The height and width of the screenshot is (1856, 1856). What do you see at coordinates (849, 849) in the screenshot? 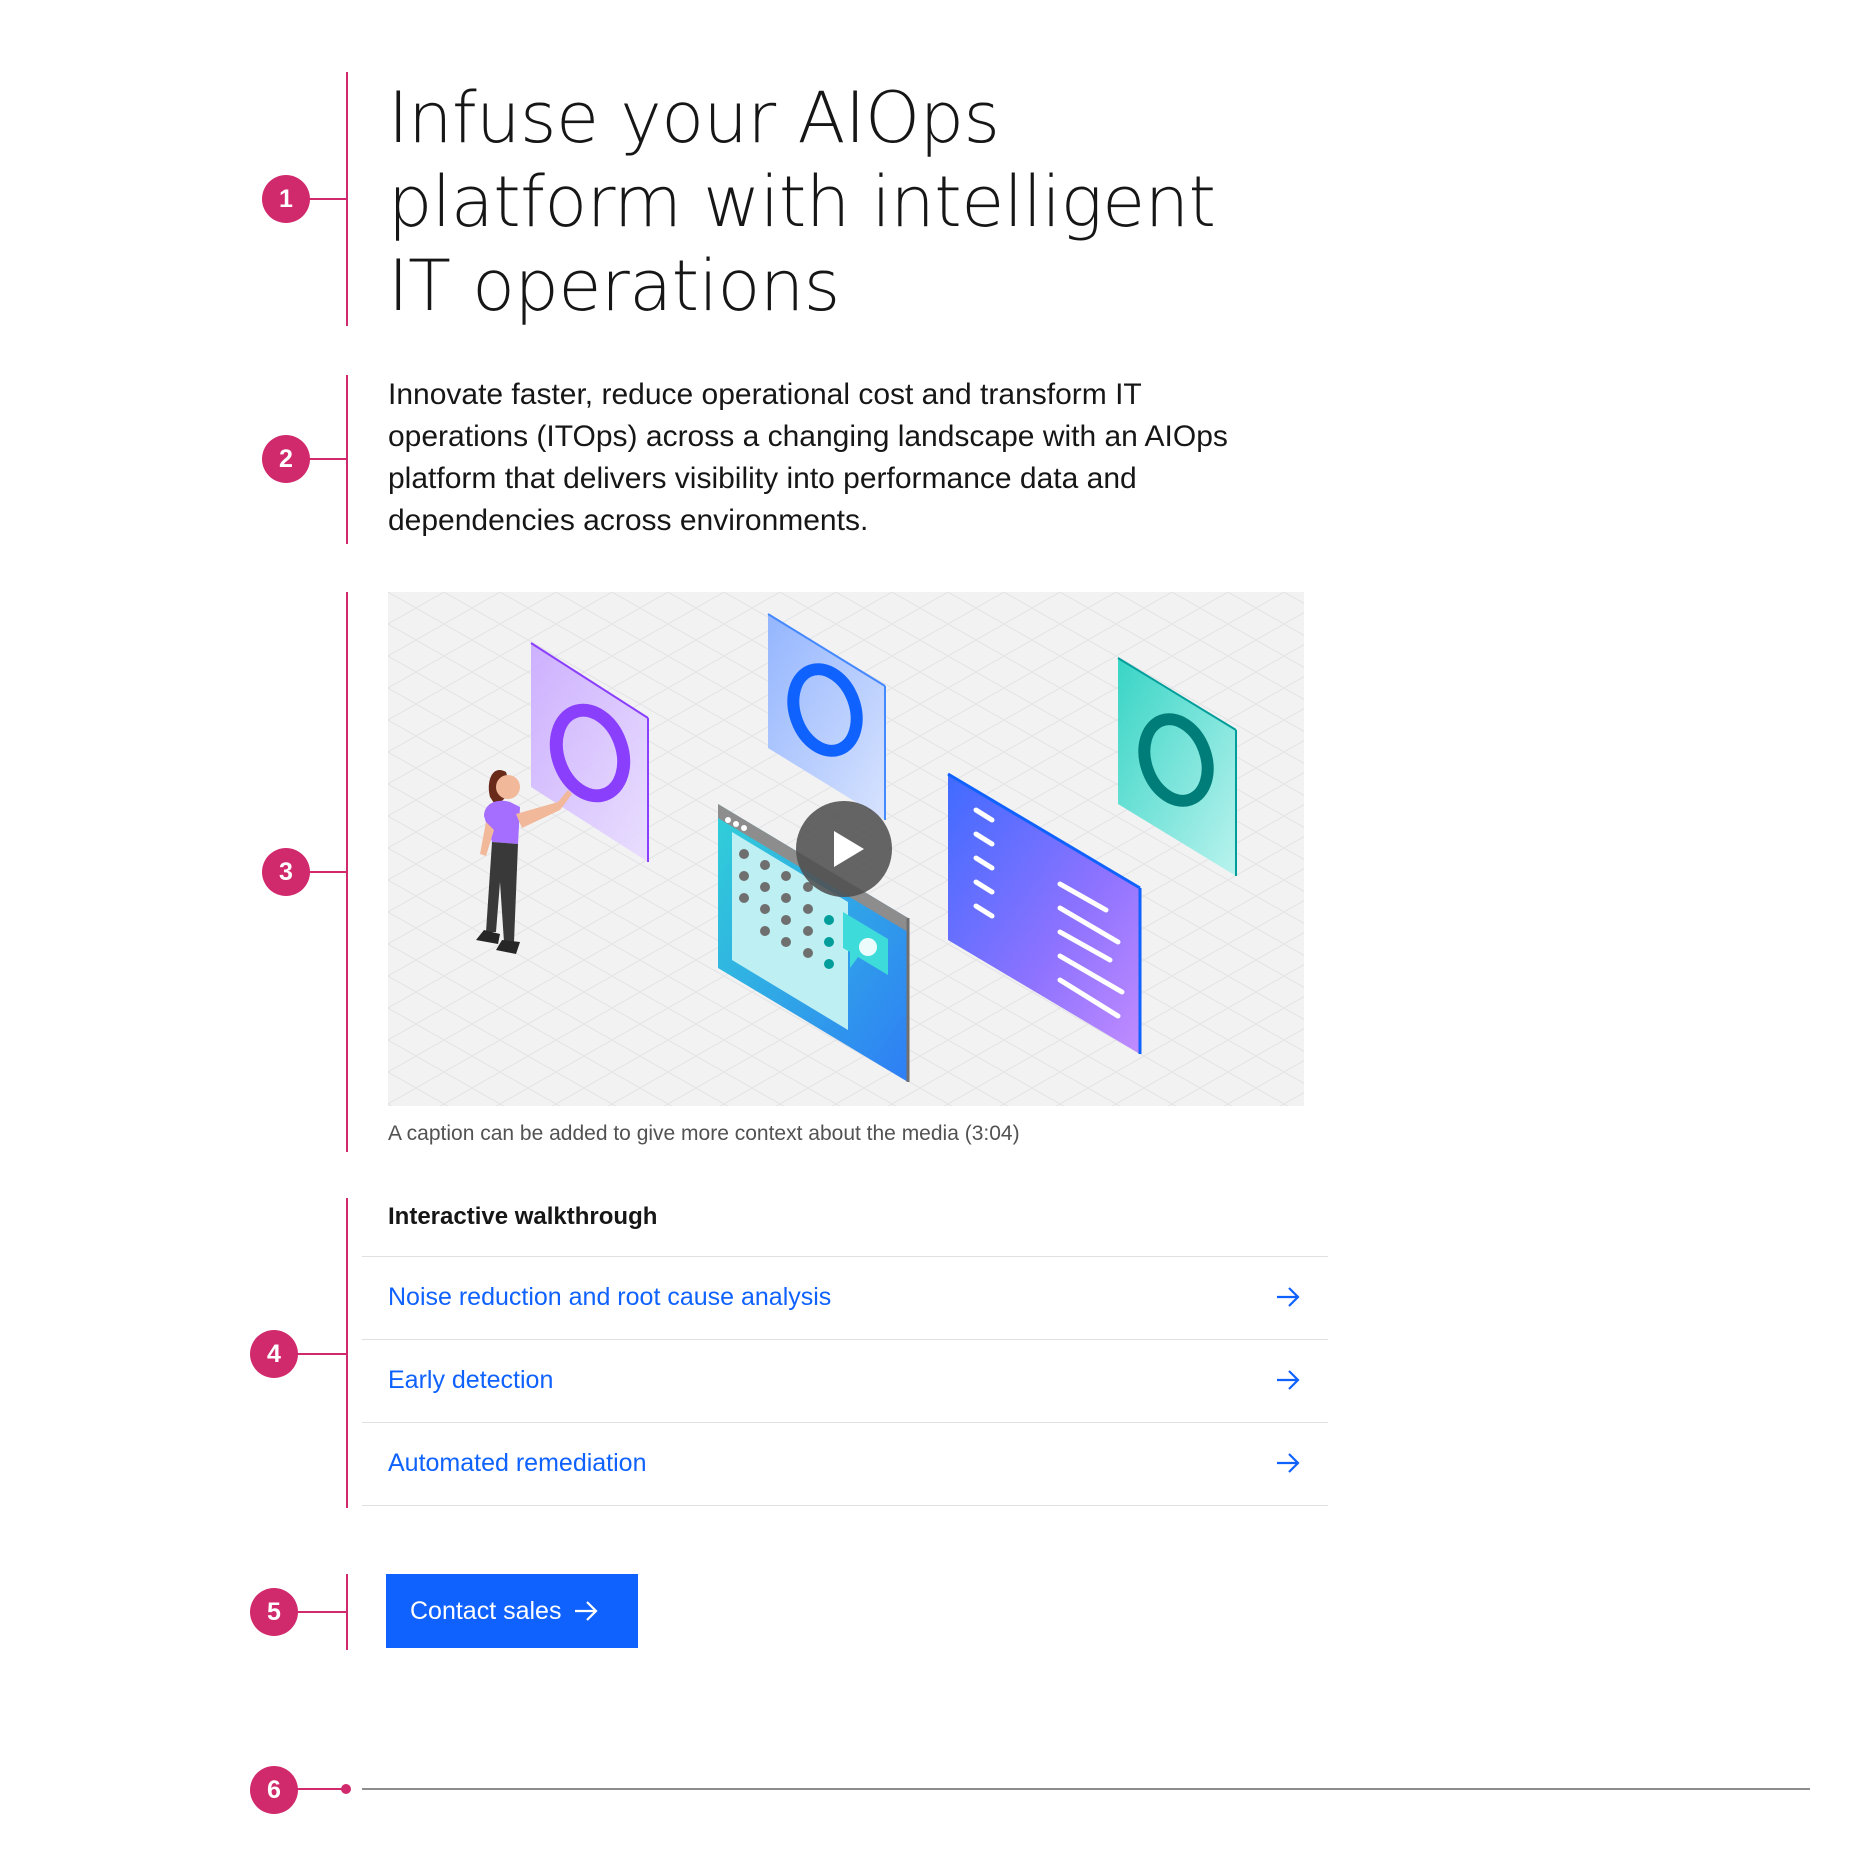
I see `play-icon` at bounding box center [849, 849].